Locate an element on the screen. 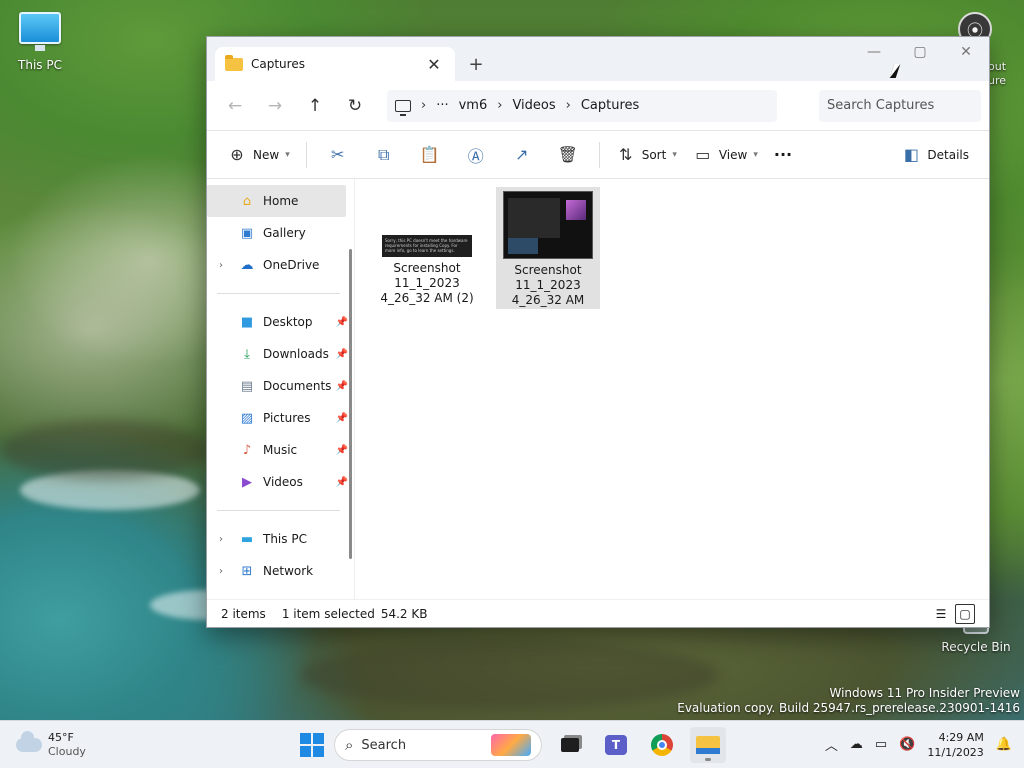 The image size is (1024, 768). delete-button: 🗑 is located at coordinates (568, 155).